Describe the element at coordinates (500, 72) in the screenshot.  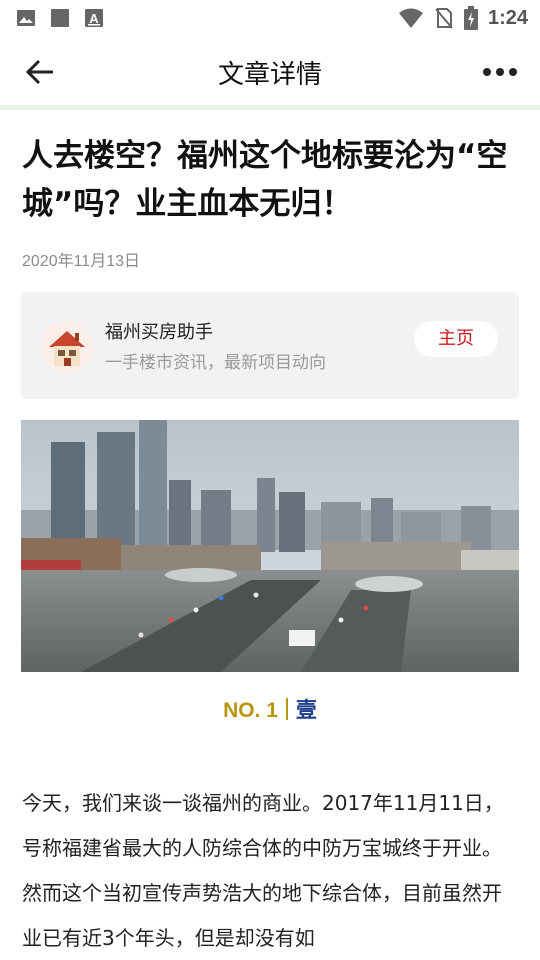
I see `more-dots-icon` at that location.